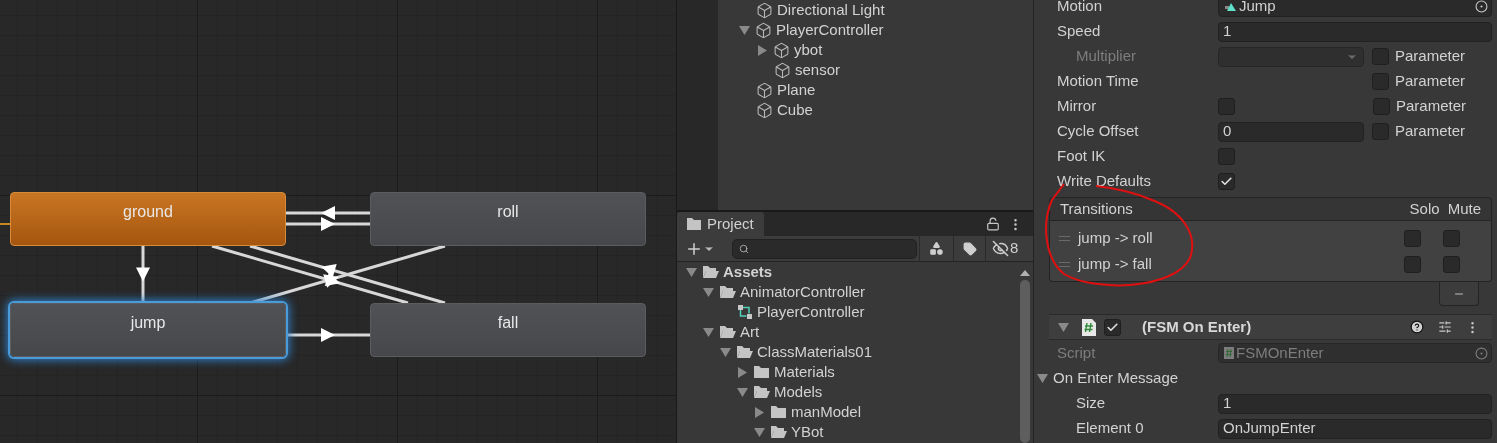 The width and height of the screenshot is (1497, 443). I want to click on help-icon, so click(1417, 327).